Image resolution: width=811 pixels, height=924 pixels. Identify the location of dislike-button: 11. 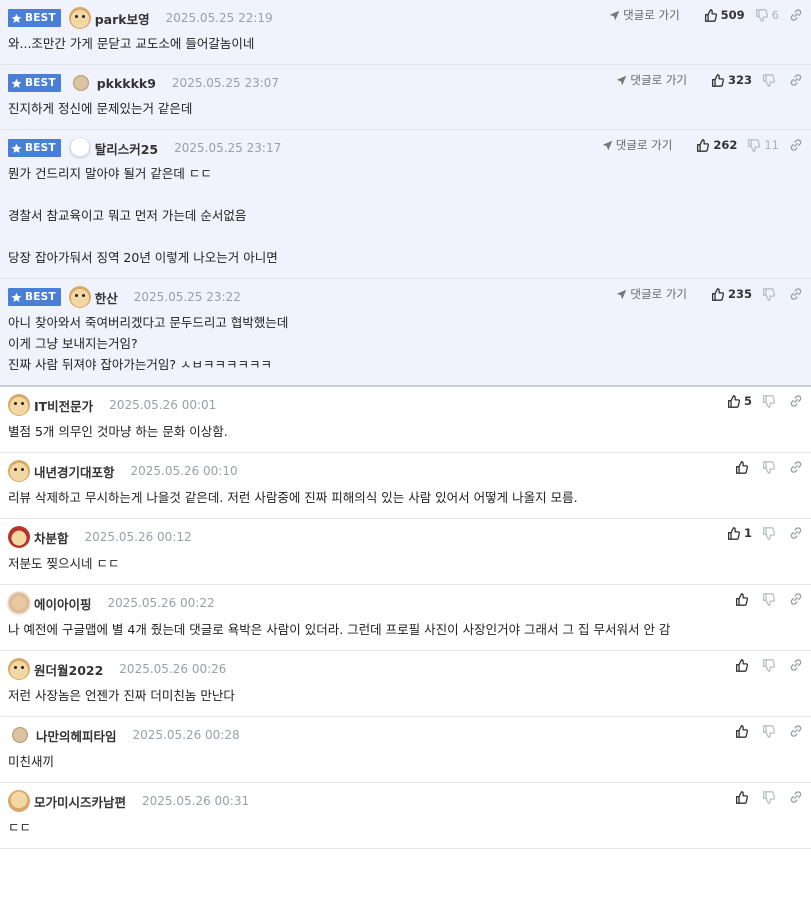
(763, 145).